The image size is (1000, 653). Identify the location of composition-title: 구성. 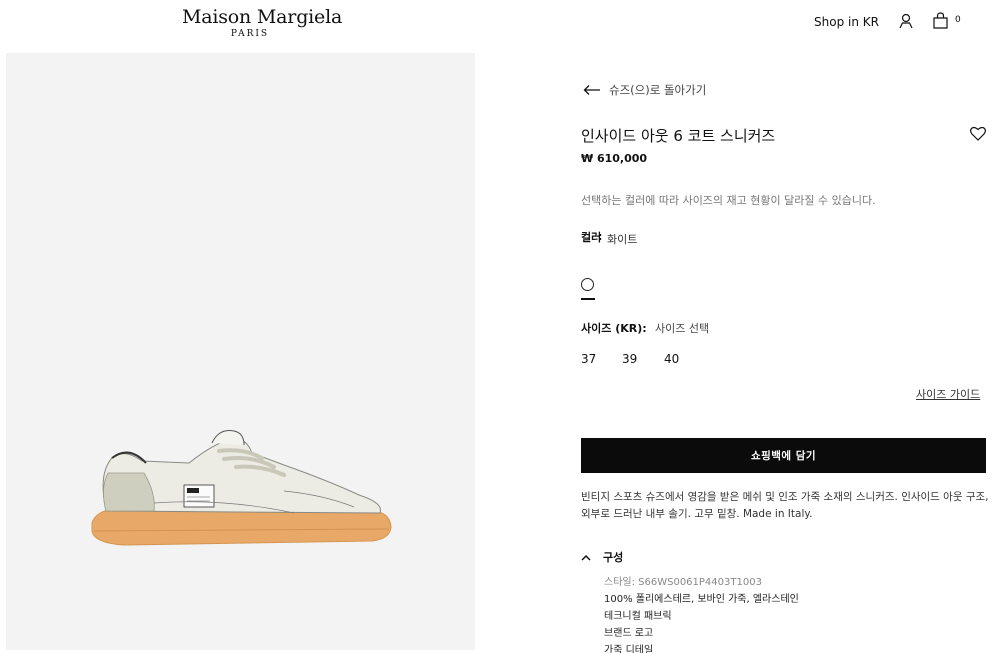
(613, 557).